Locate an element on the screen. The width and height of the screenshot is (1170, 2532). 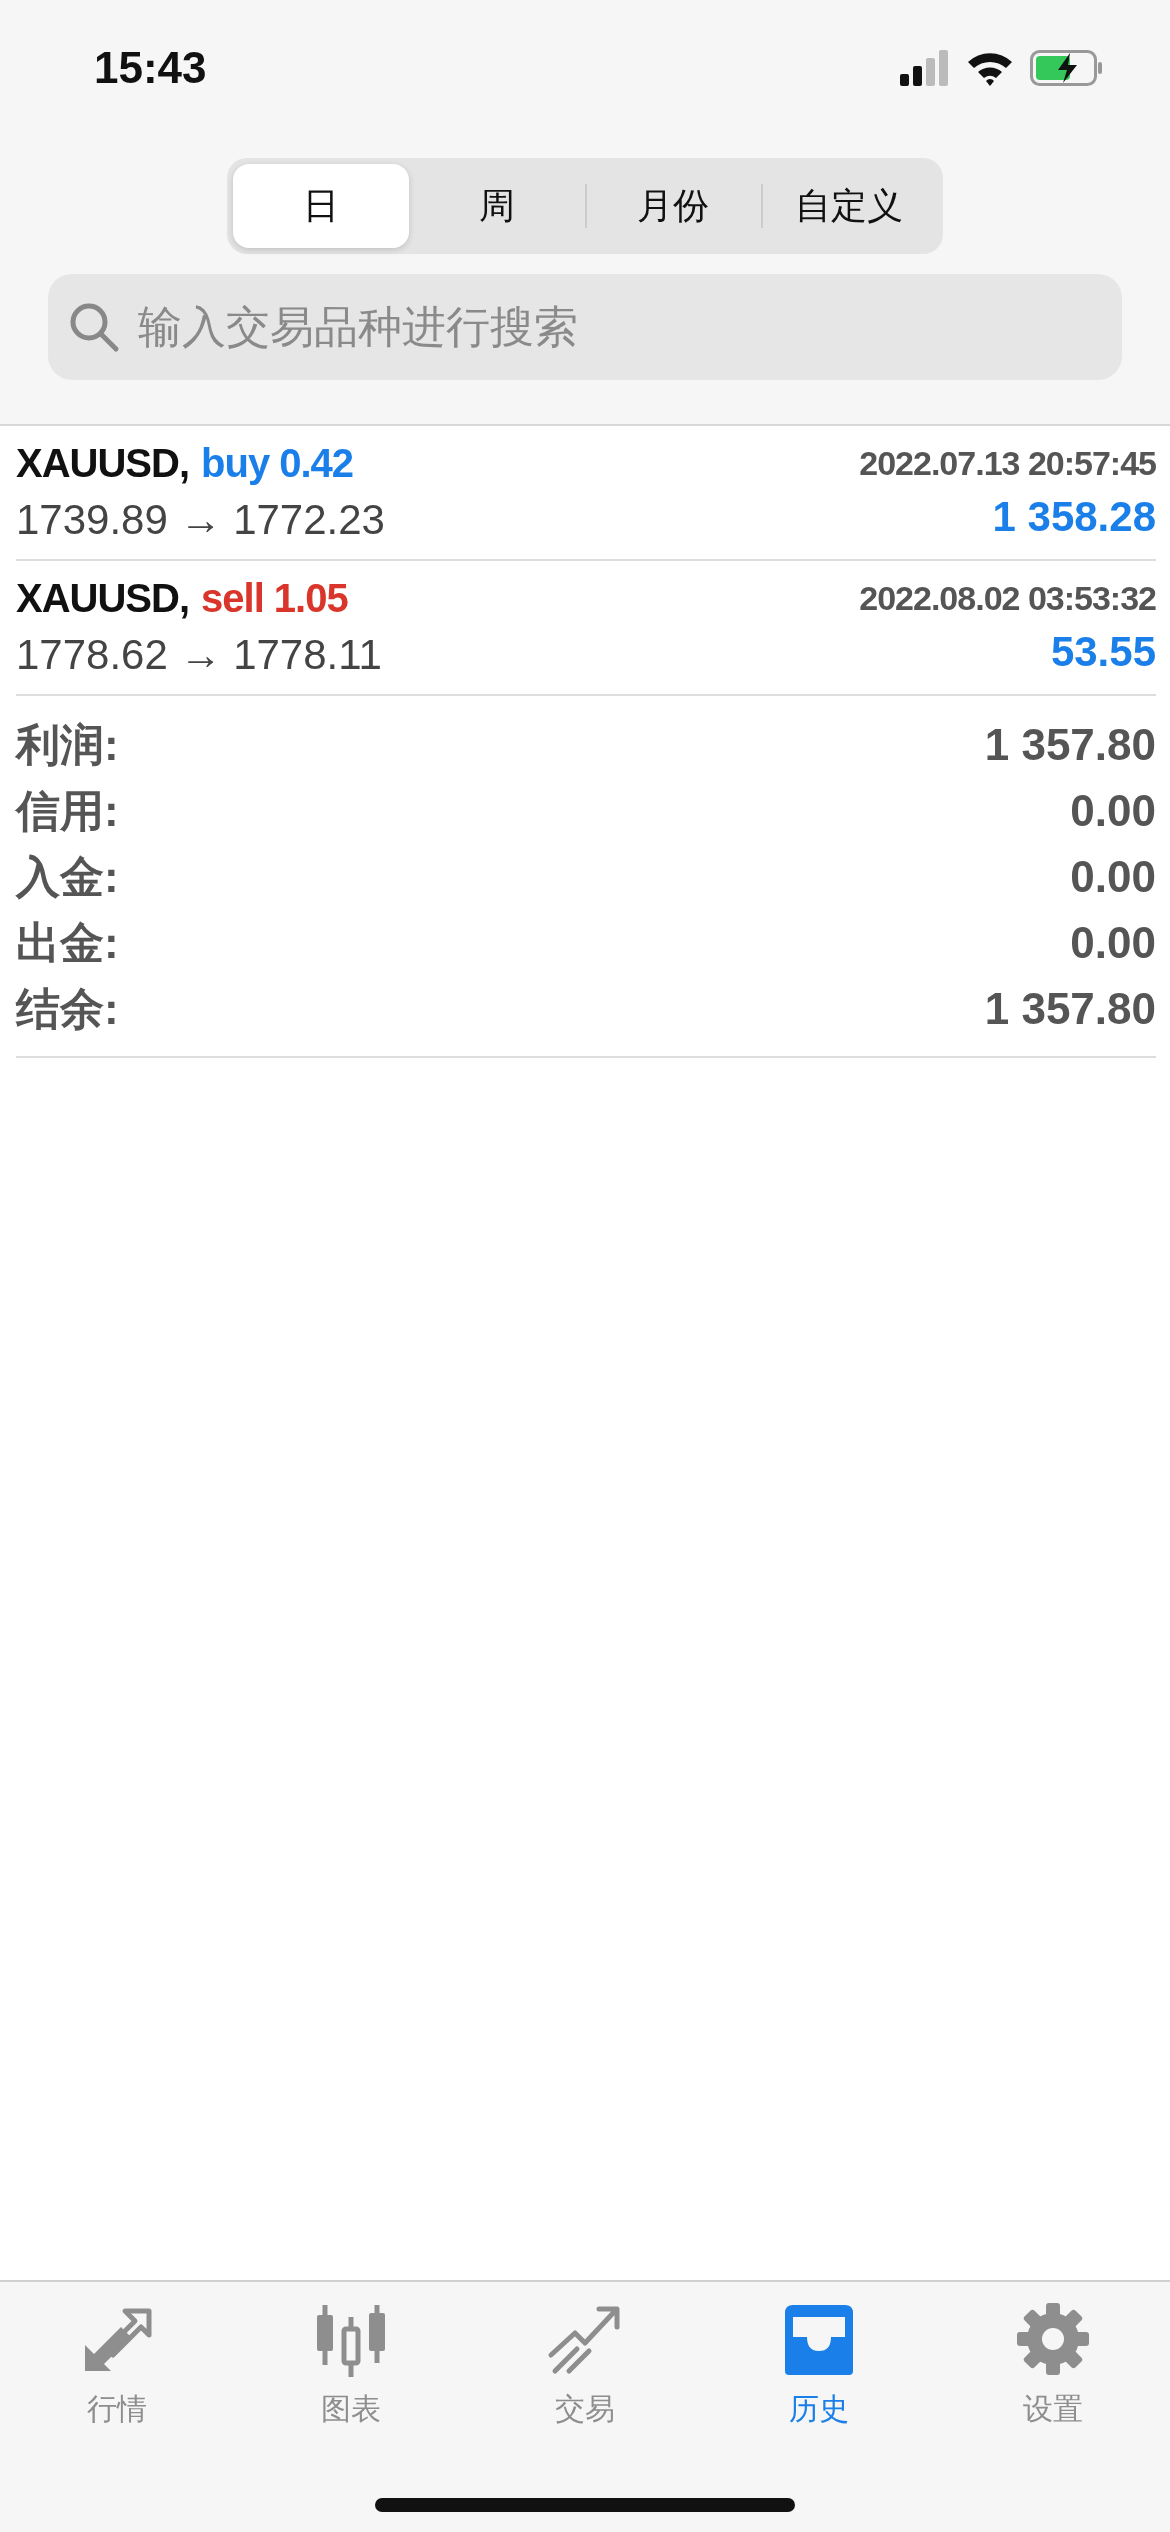
summary-label: 出金: is located at coordinates (67, 942).